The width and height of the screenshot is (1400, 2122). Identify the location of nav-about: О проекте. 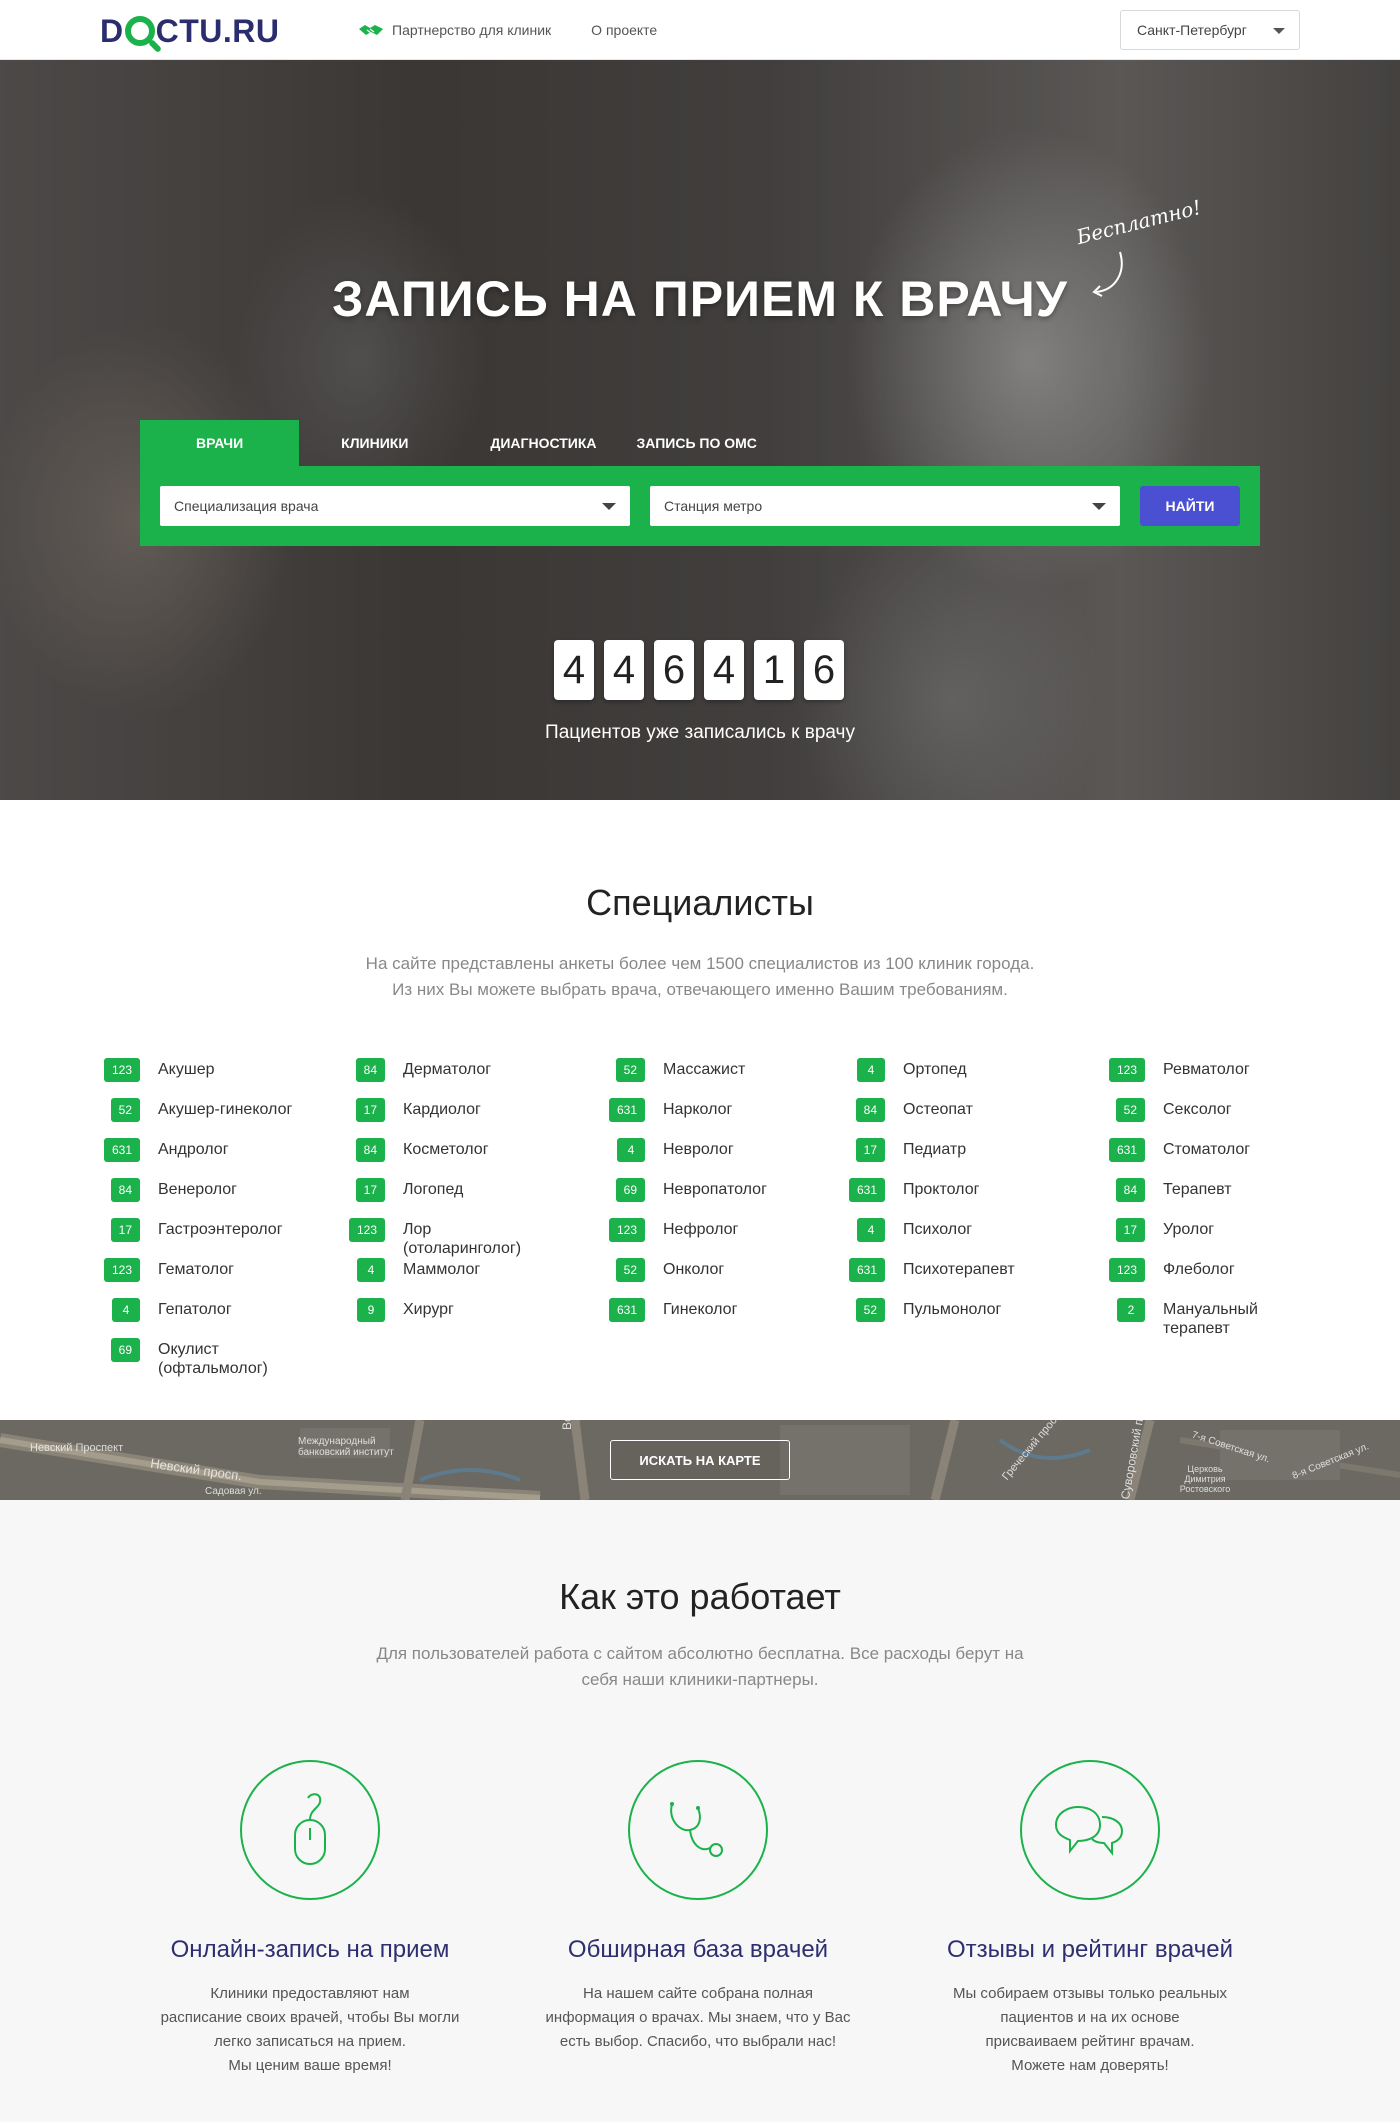
(624, 30).